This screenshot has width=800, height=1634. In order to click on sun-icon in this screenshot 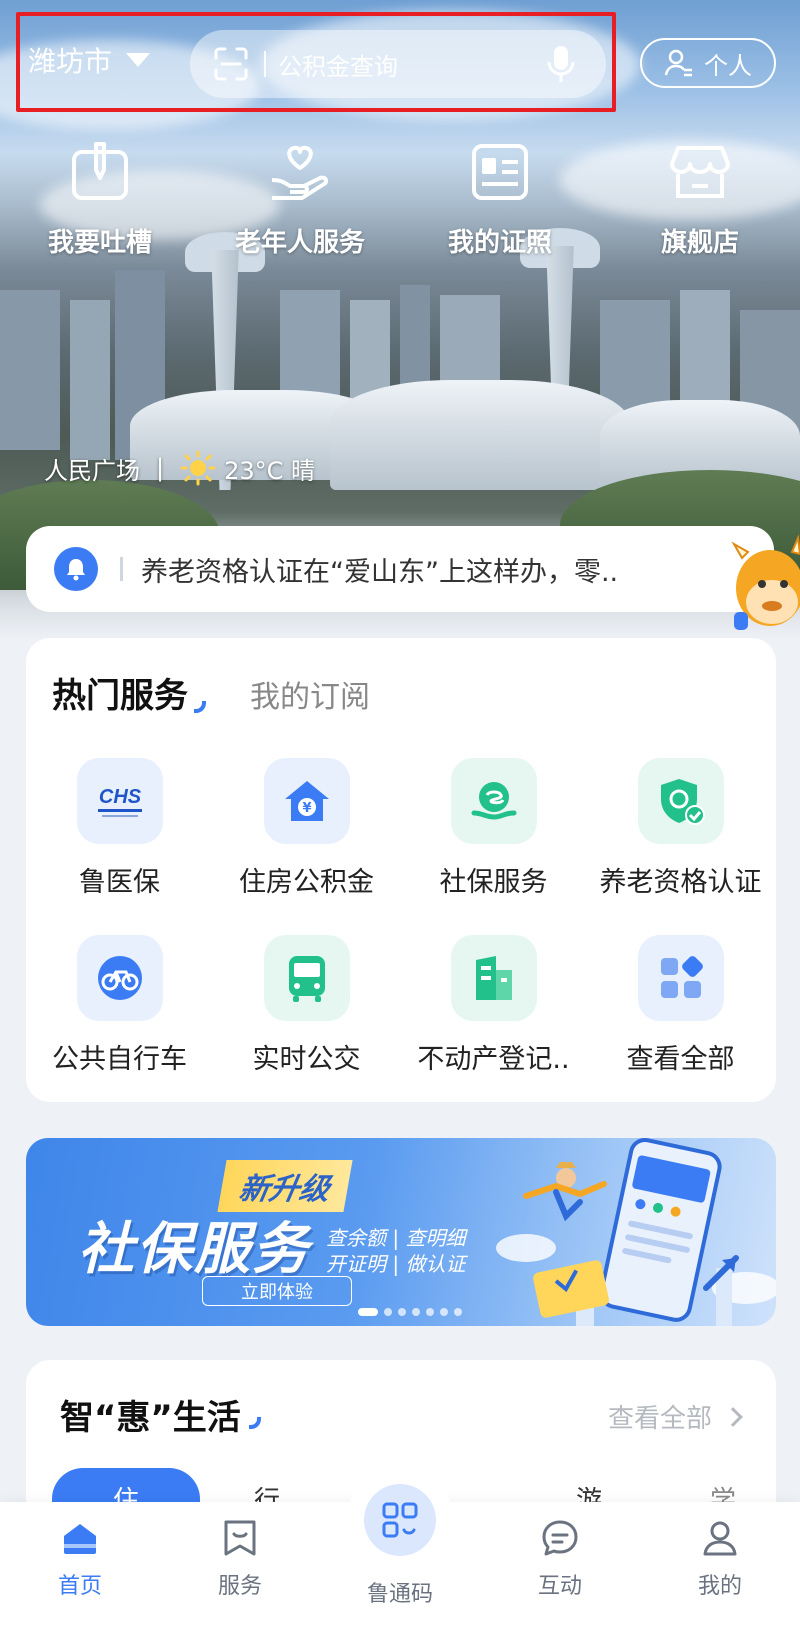, I will do `click(198, 468)`.